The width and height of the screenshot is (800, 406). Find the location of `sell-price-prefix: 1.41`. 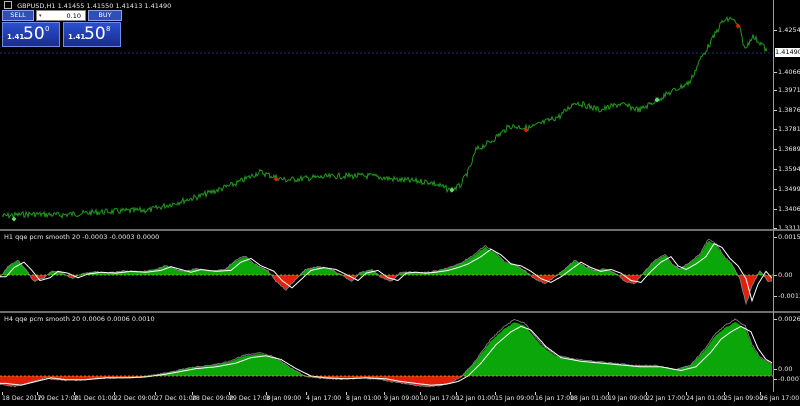

sell-price-prefix: 1.41 is located at coordinates (16, 37).